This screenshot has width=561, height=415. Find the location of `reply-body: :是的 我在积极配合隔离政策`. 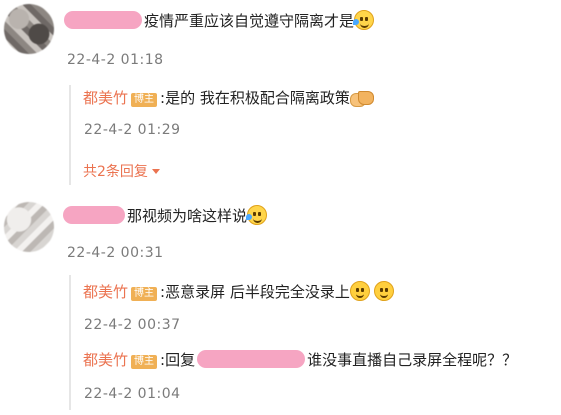

reply-body: :是的 我在积极配合隔离政策 is located at coordinates (255, 98).